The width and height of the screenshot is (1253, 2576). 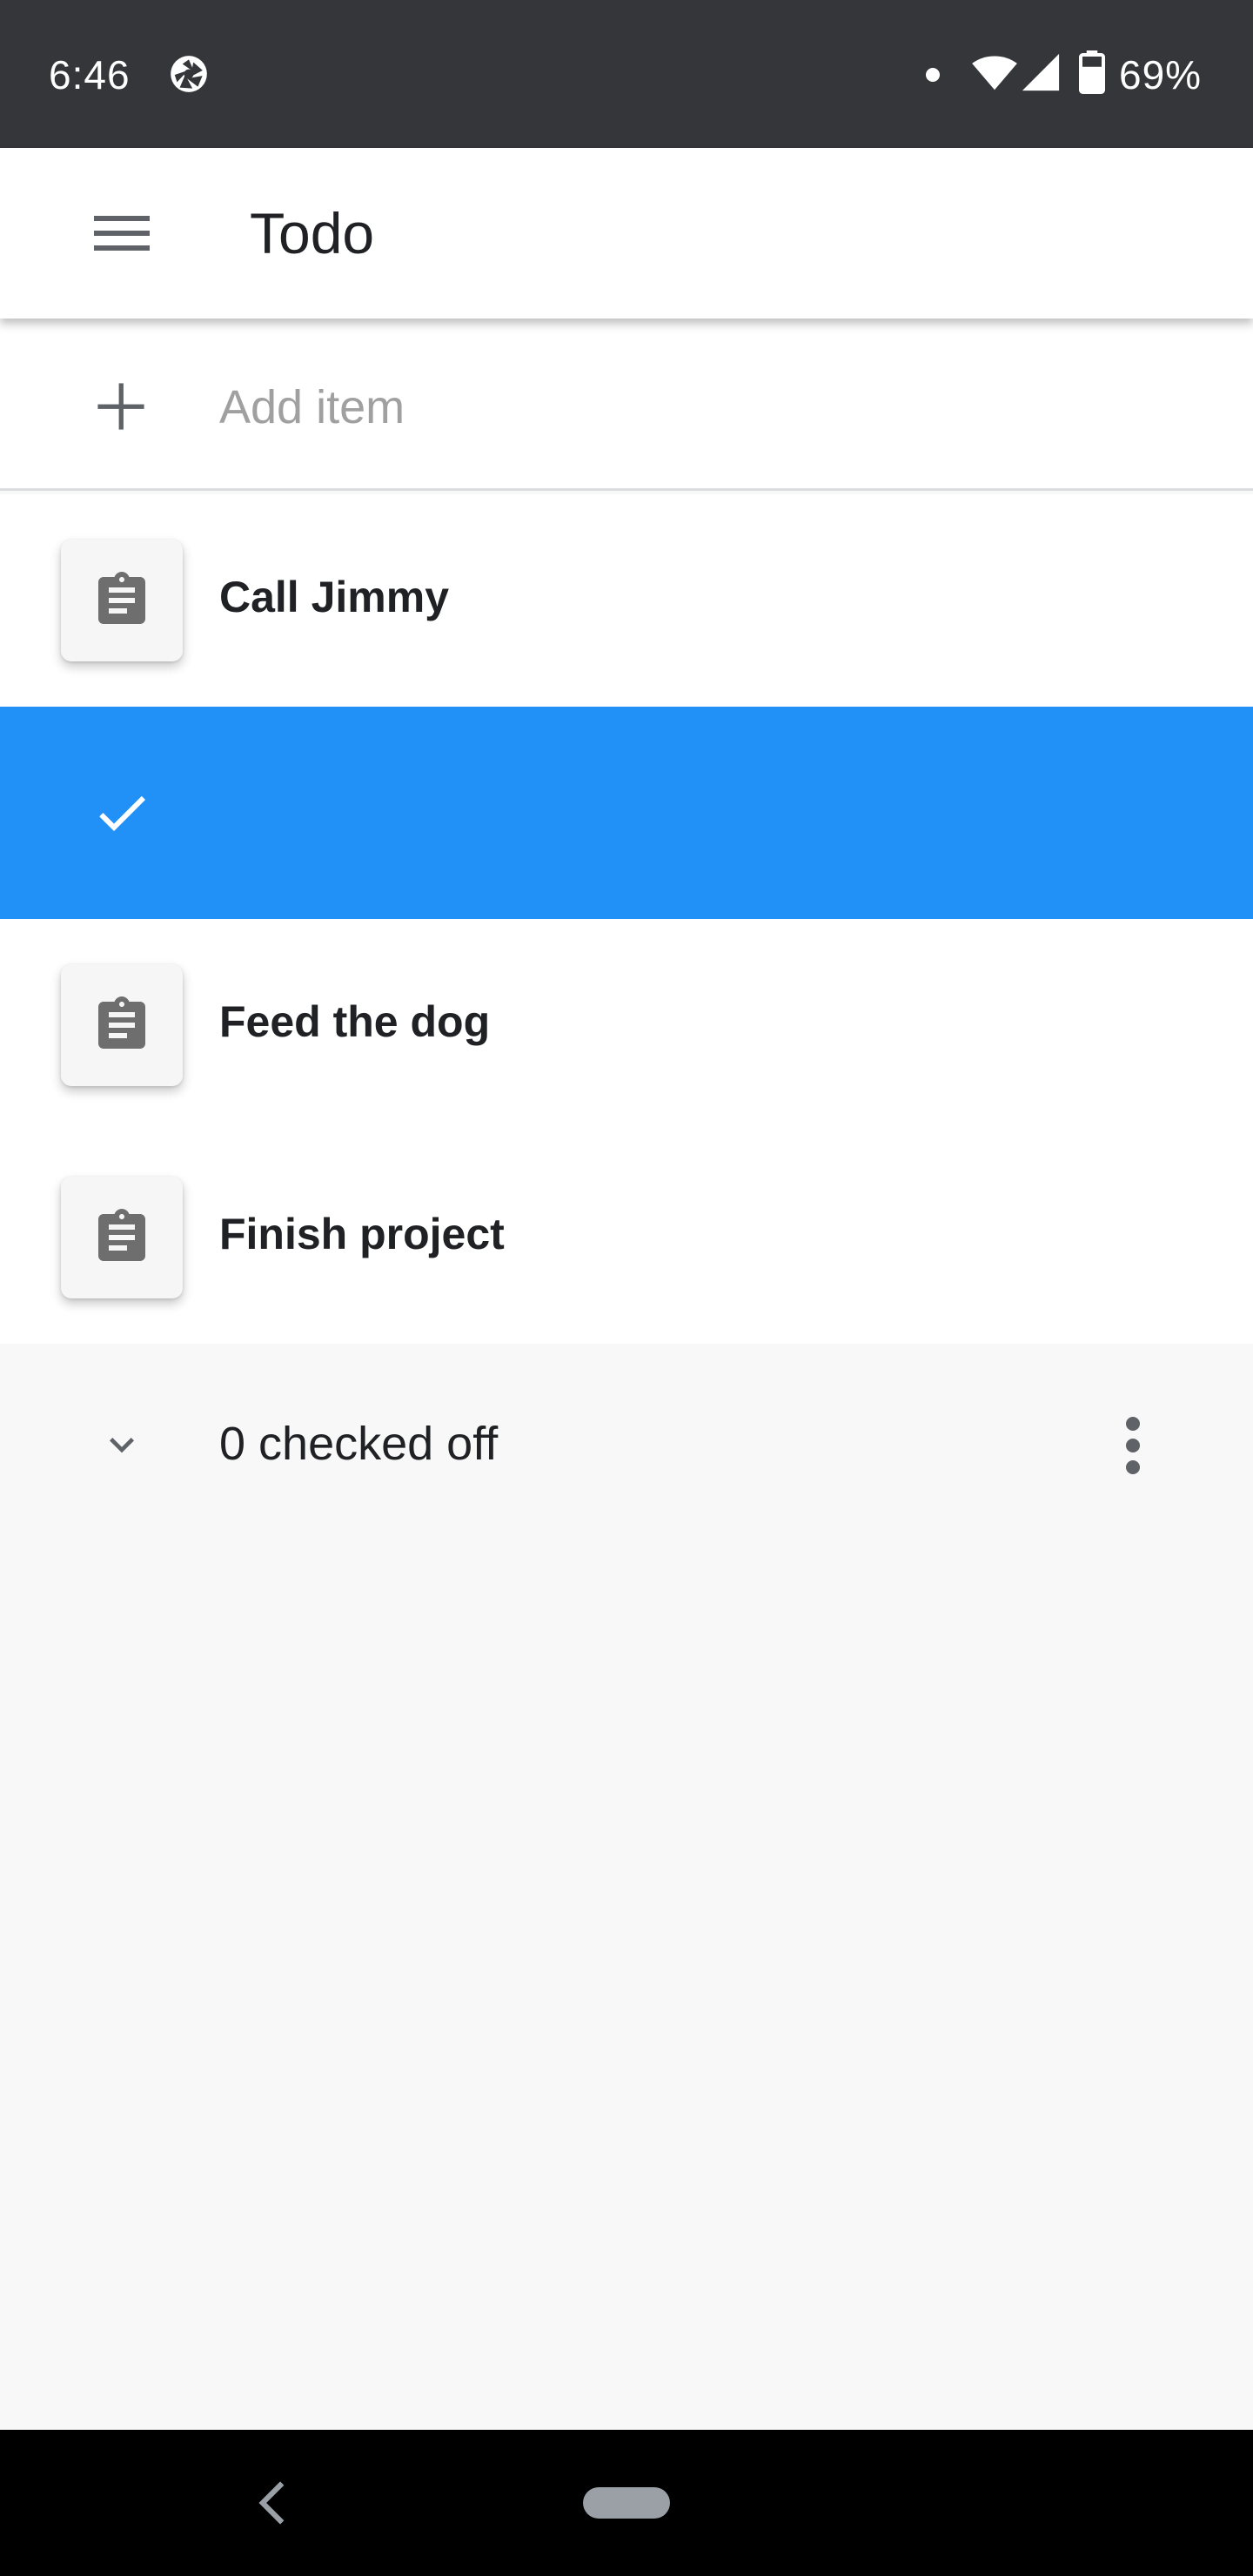 I want to click on status-time: 6:46, so click(x=90, y=74).